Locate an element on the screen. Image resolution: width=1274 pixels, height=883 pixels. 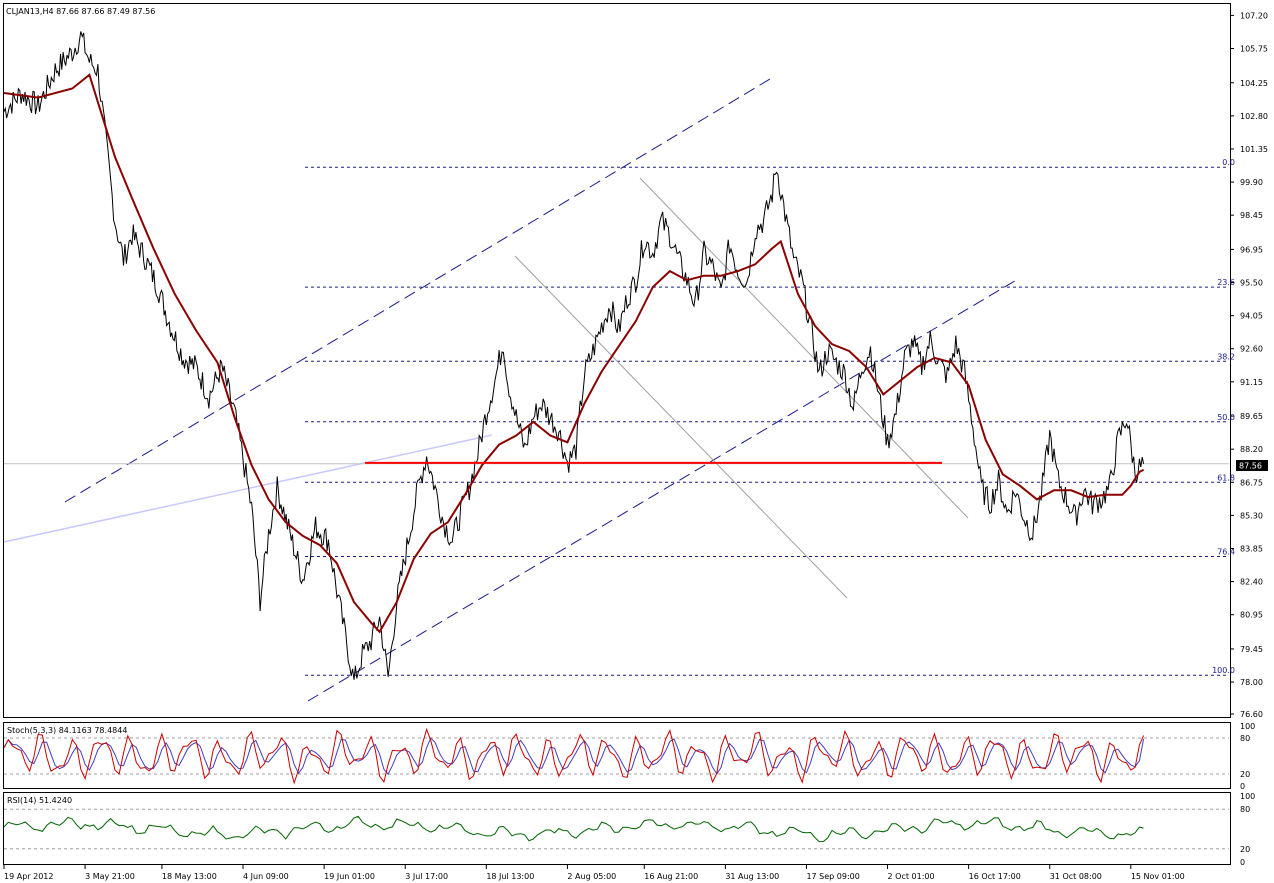
rsi-tick-label: 0 is located at coordinates (1242, 862).